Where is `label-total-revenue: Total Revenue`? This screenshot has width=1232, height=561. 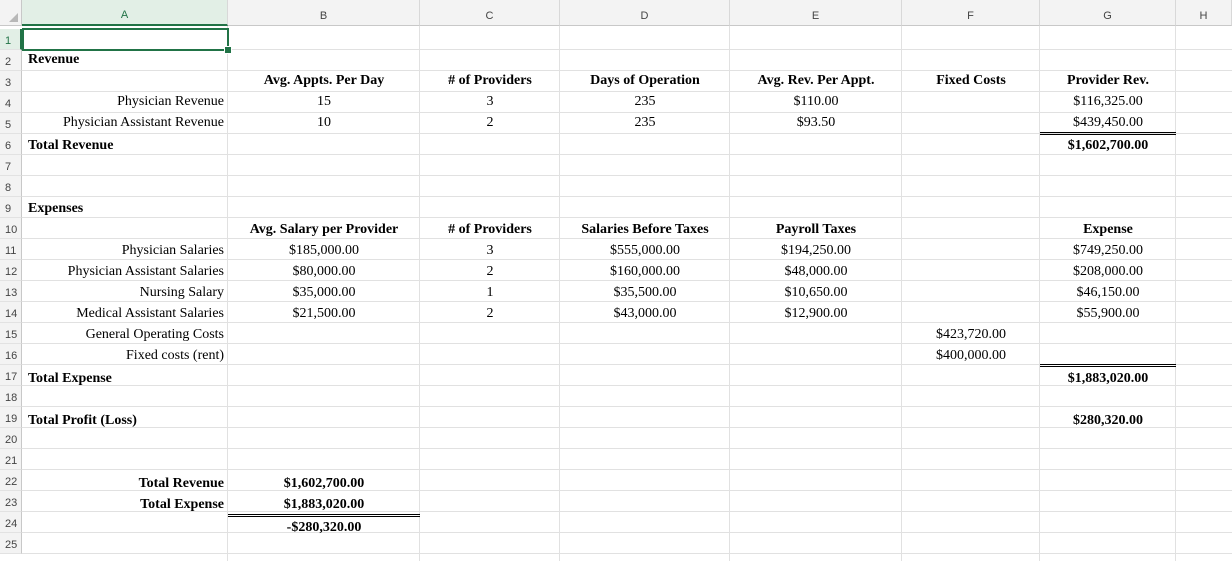
label-total-revenue: Total Revenue is located at coordinates (125, 146).